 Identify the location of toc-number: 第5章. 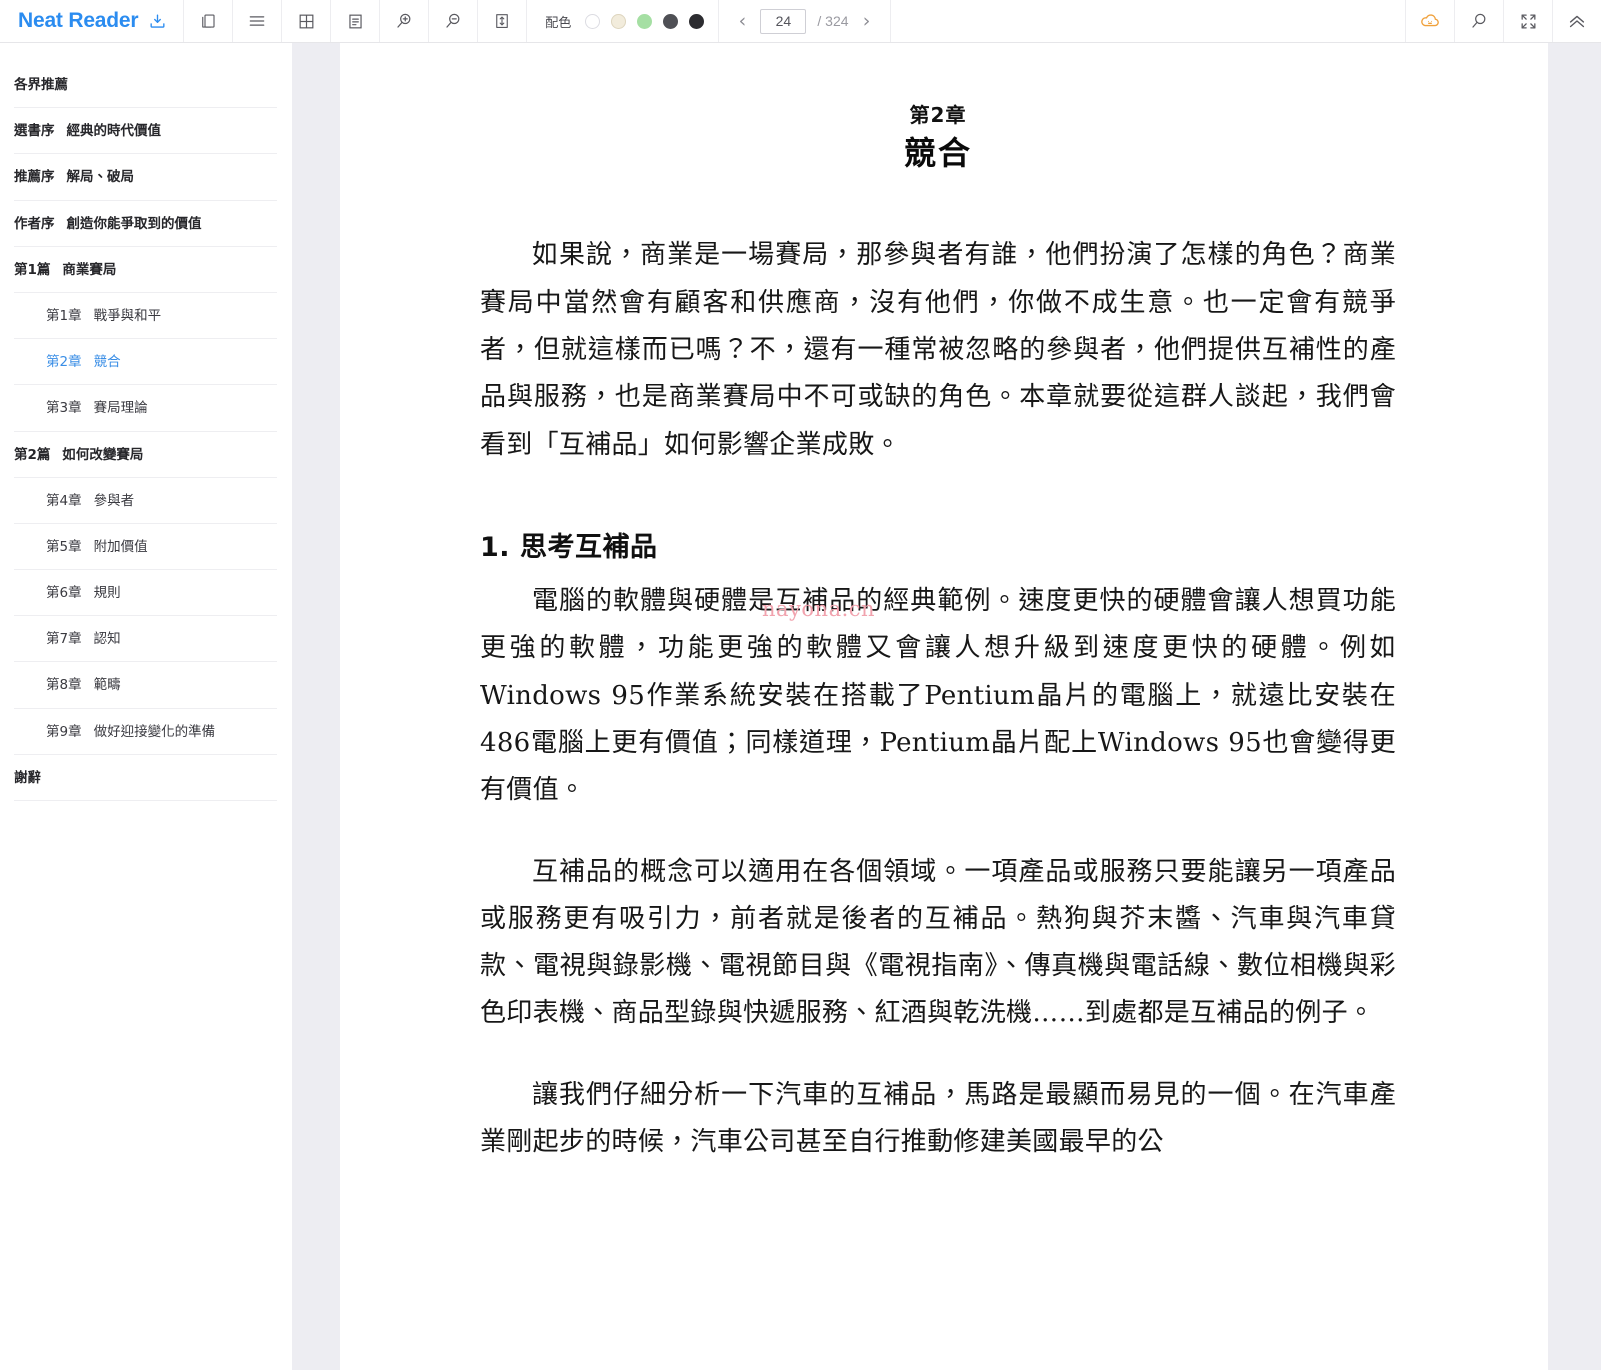
(64, 546).